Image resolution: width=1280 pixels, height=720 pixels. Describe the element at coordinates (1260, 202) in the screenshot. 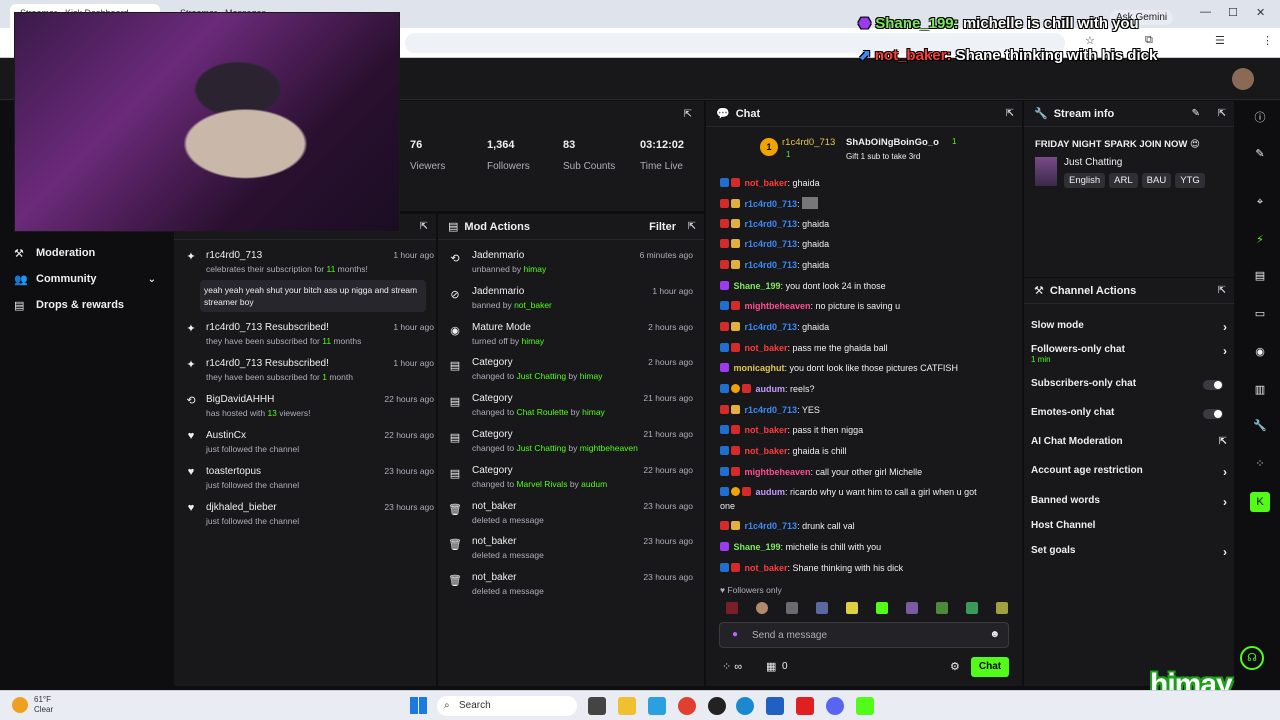

I see `target-icon: ⌖` at that location.